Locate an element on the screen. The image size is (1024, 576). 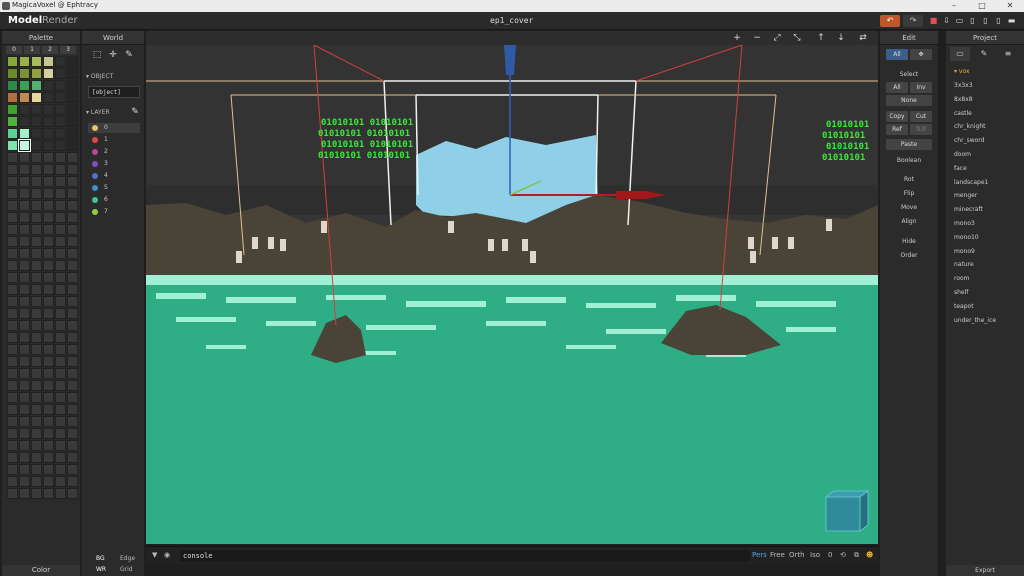
project-file-item: shelf is located at coordinates (985, 292).